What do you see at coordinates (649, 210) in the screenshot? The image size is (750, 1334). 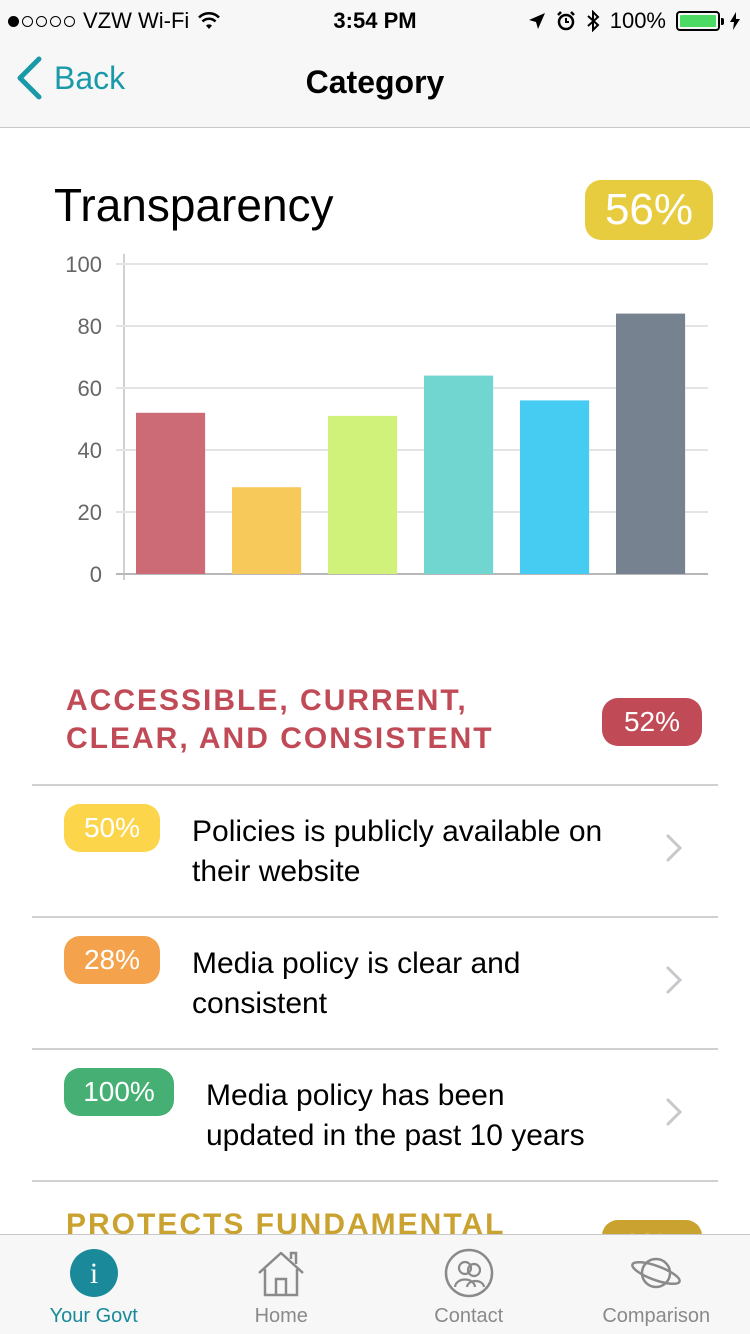 I see `category-score-badge: 56%` at bounding box center [649, 210].